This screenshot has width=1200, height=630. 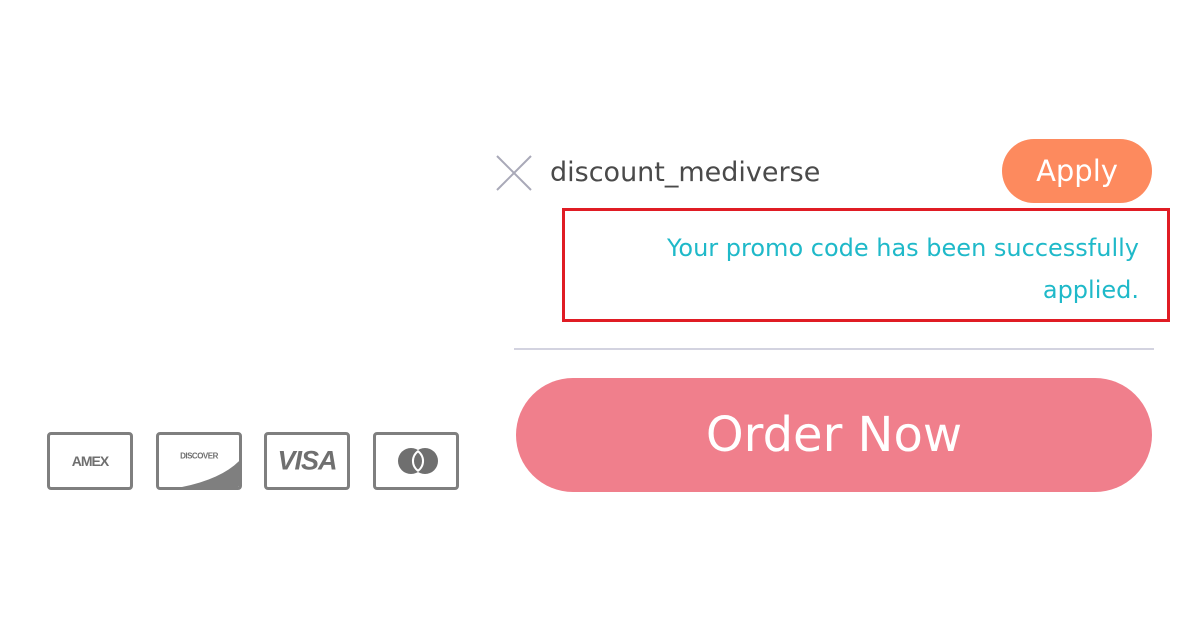 I want to click on amex-card-icon: AMEX, so click(x=90, y=461).